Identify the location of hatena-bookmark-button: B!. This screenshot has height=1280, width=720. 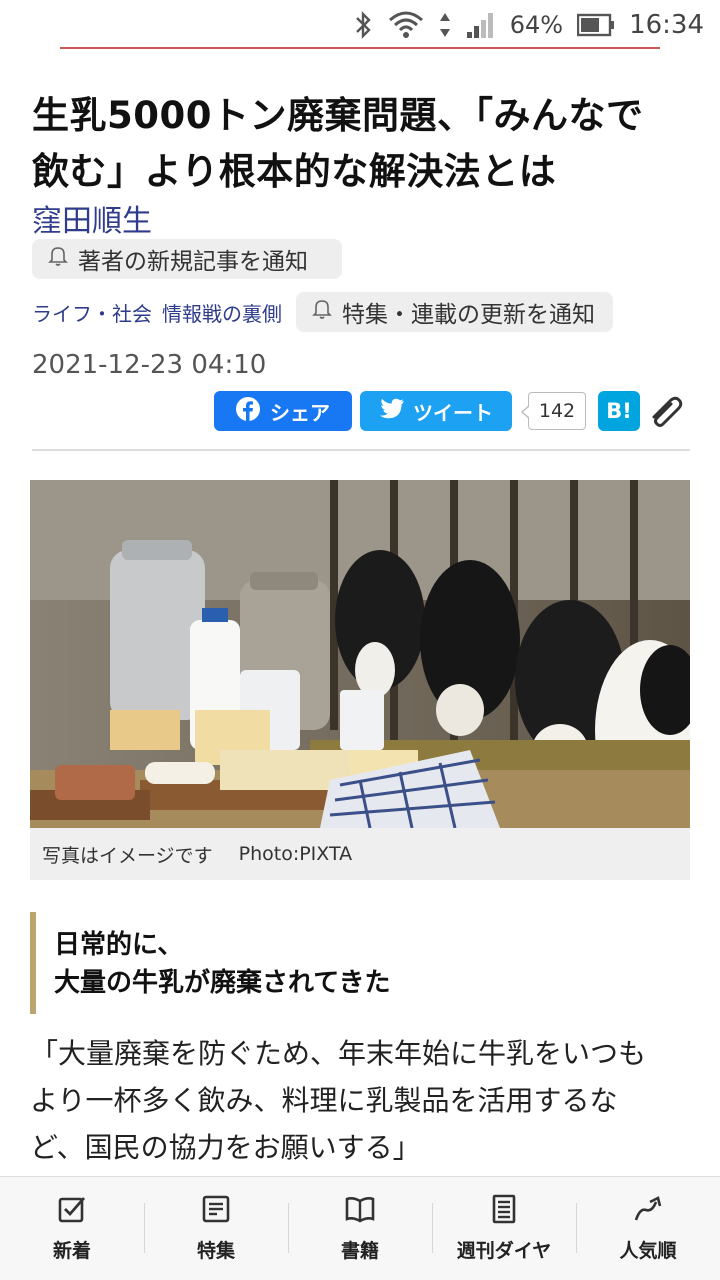
(619, 411).